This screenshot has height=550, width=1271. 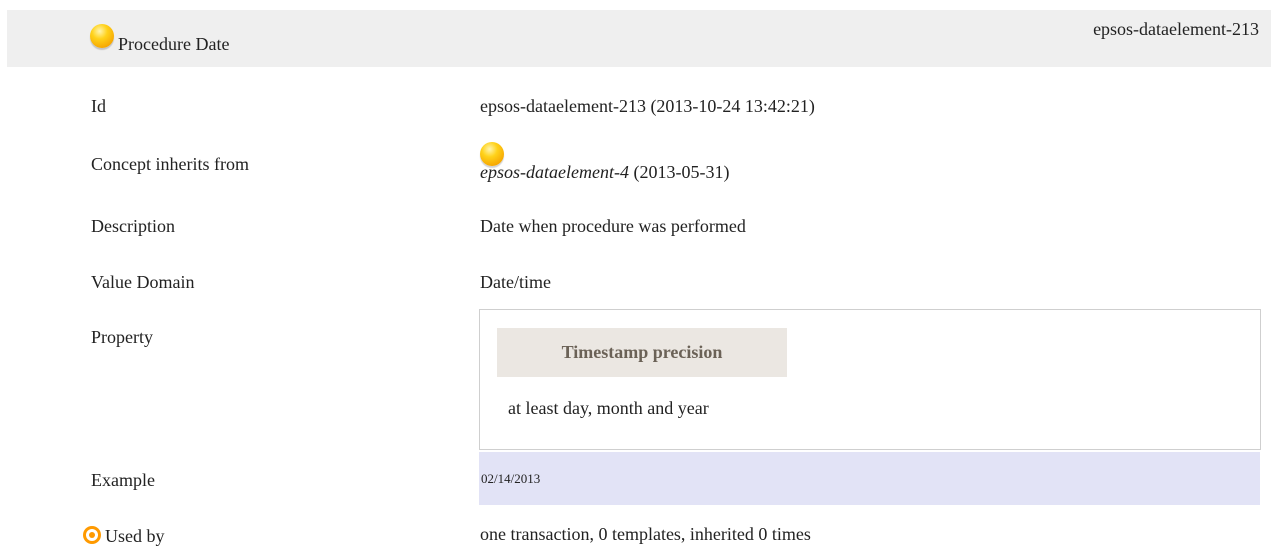 What do you see at coordinates (869, 478) in the screenshot?
I see `example-box: 02/14/2013` at bounding box center [869, 478].